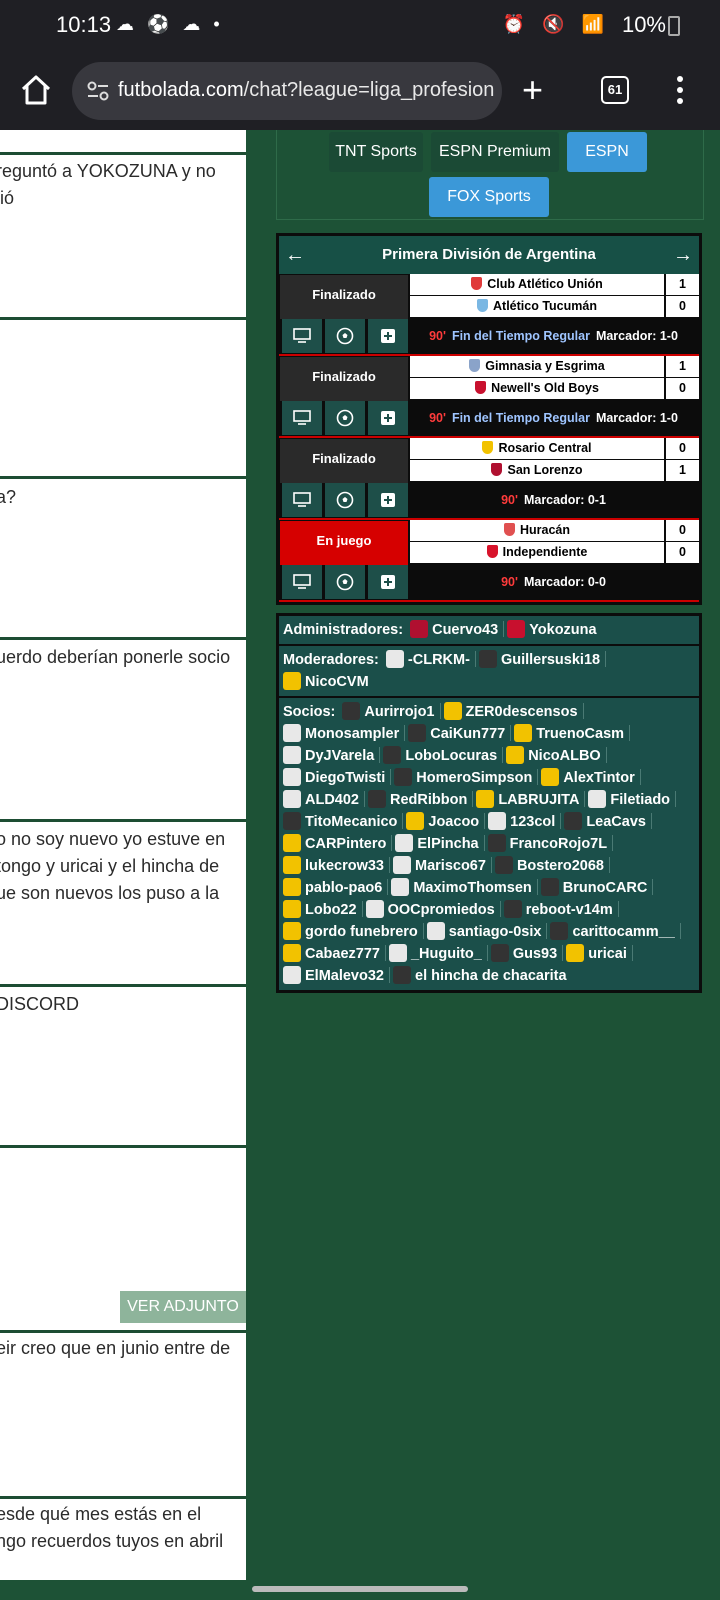 The height and width of the screenshot is (1600, 720). I want to click on user-link: LeaCavs, so click(605, 822).